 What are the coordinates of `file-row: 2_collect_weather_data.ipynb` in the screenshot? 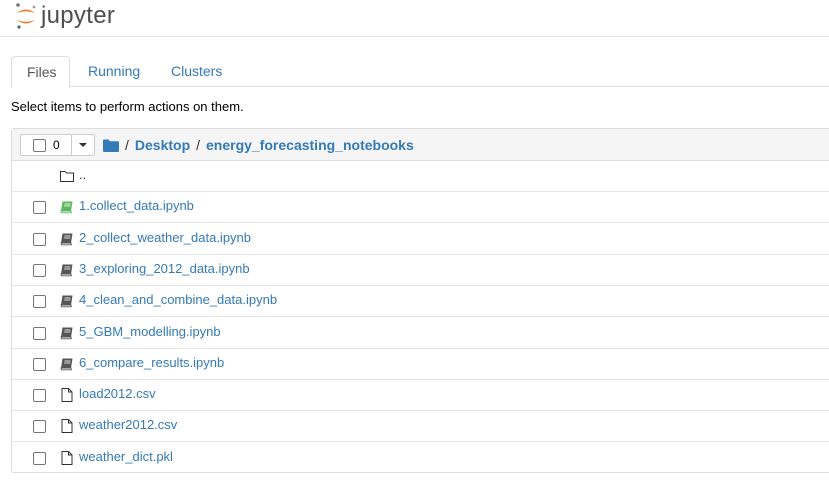 It's located at (420, 239).